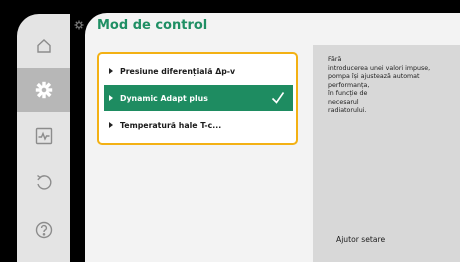 Image resolution: width=460 pixels, height=262 pixels. I want to click on nav-item-diagnostics, so click(43, 136).